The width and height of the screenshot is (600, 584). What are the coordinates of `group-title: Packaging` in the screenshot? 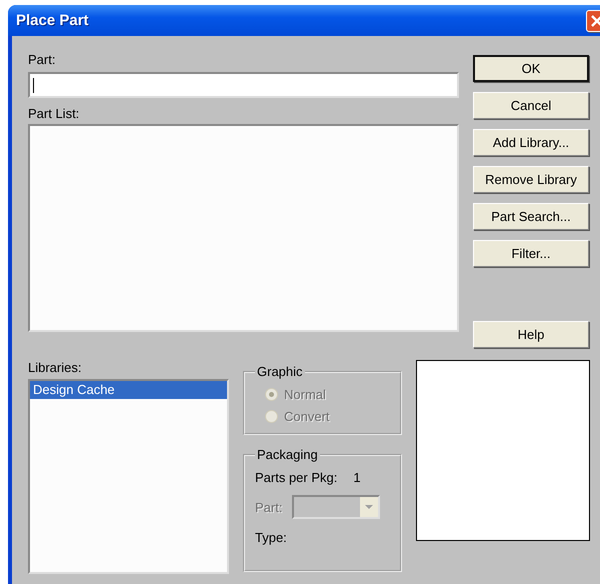 It's located at (287, 454).